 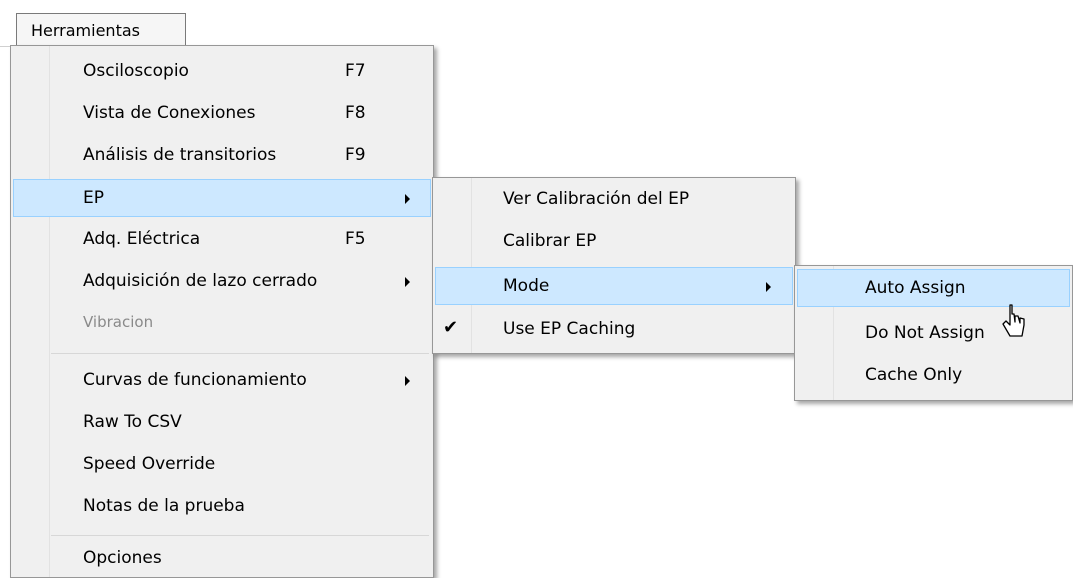 I want to click on menu-item-notas-prueba: Notas de la prueba, so click(x=222, y=507).